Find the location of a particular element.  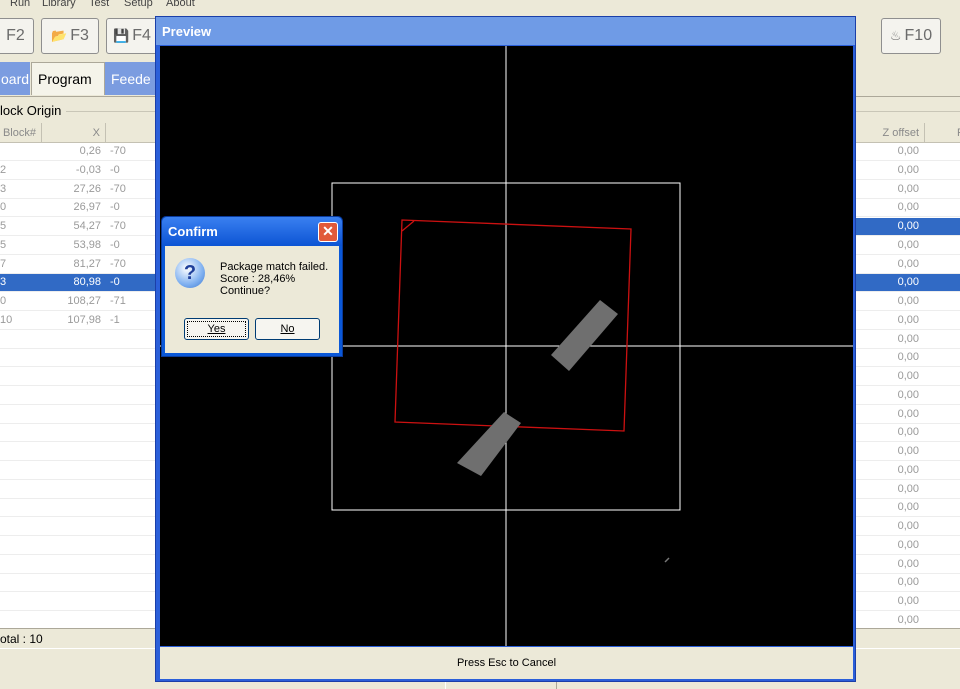

confirm-title: Confirm is located at coordinates (252, 231).